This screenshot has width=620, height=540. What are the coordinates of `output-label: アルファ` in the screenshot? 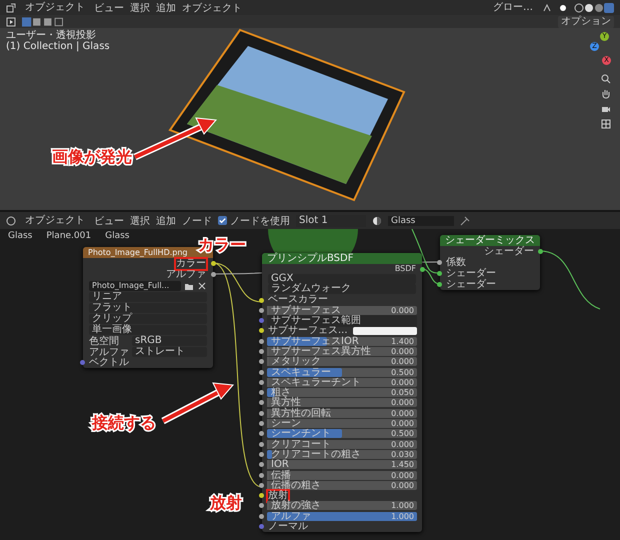 It's located at (186, 274).